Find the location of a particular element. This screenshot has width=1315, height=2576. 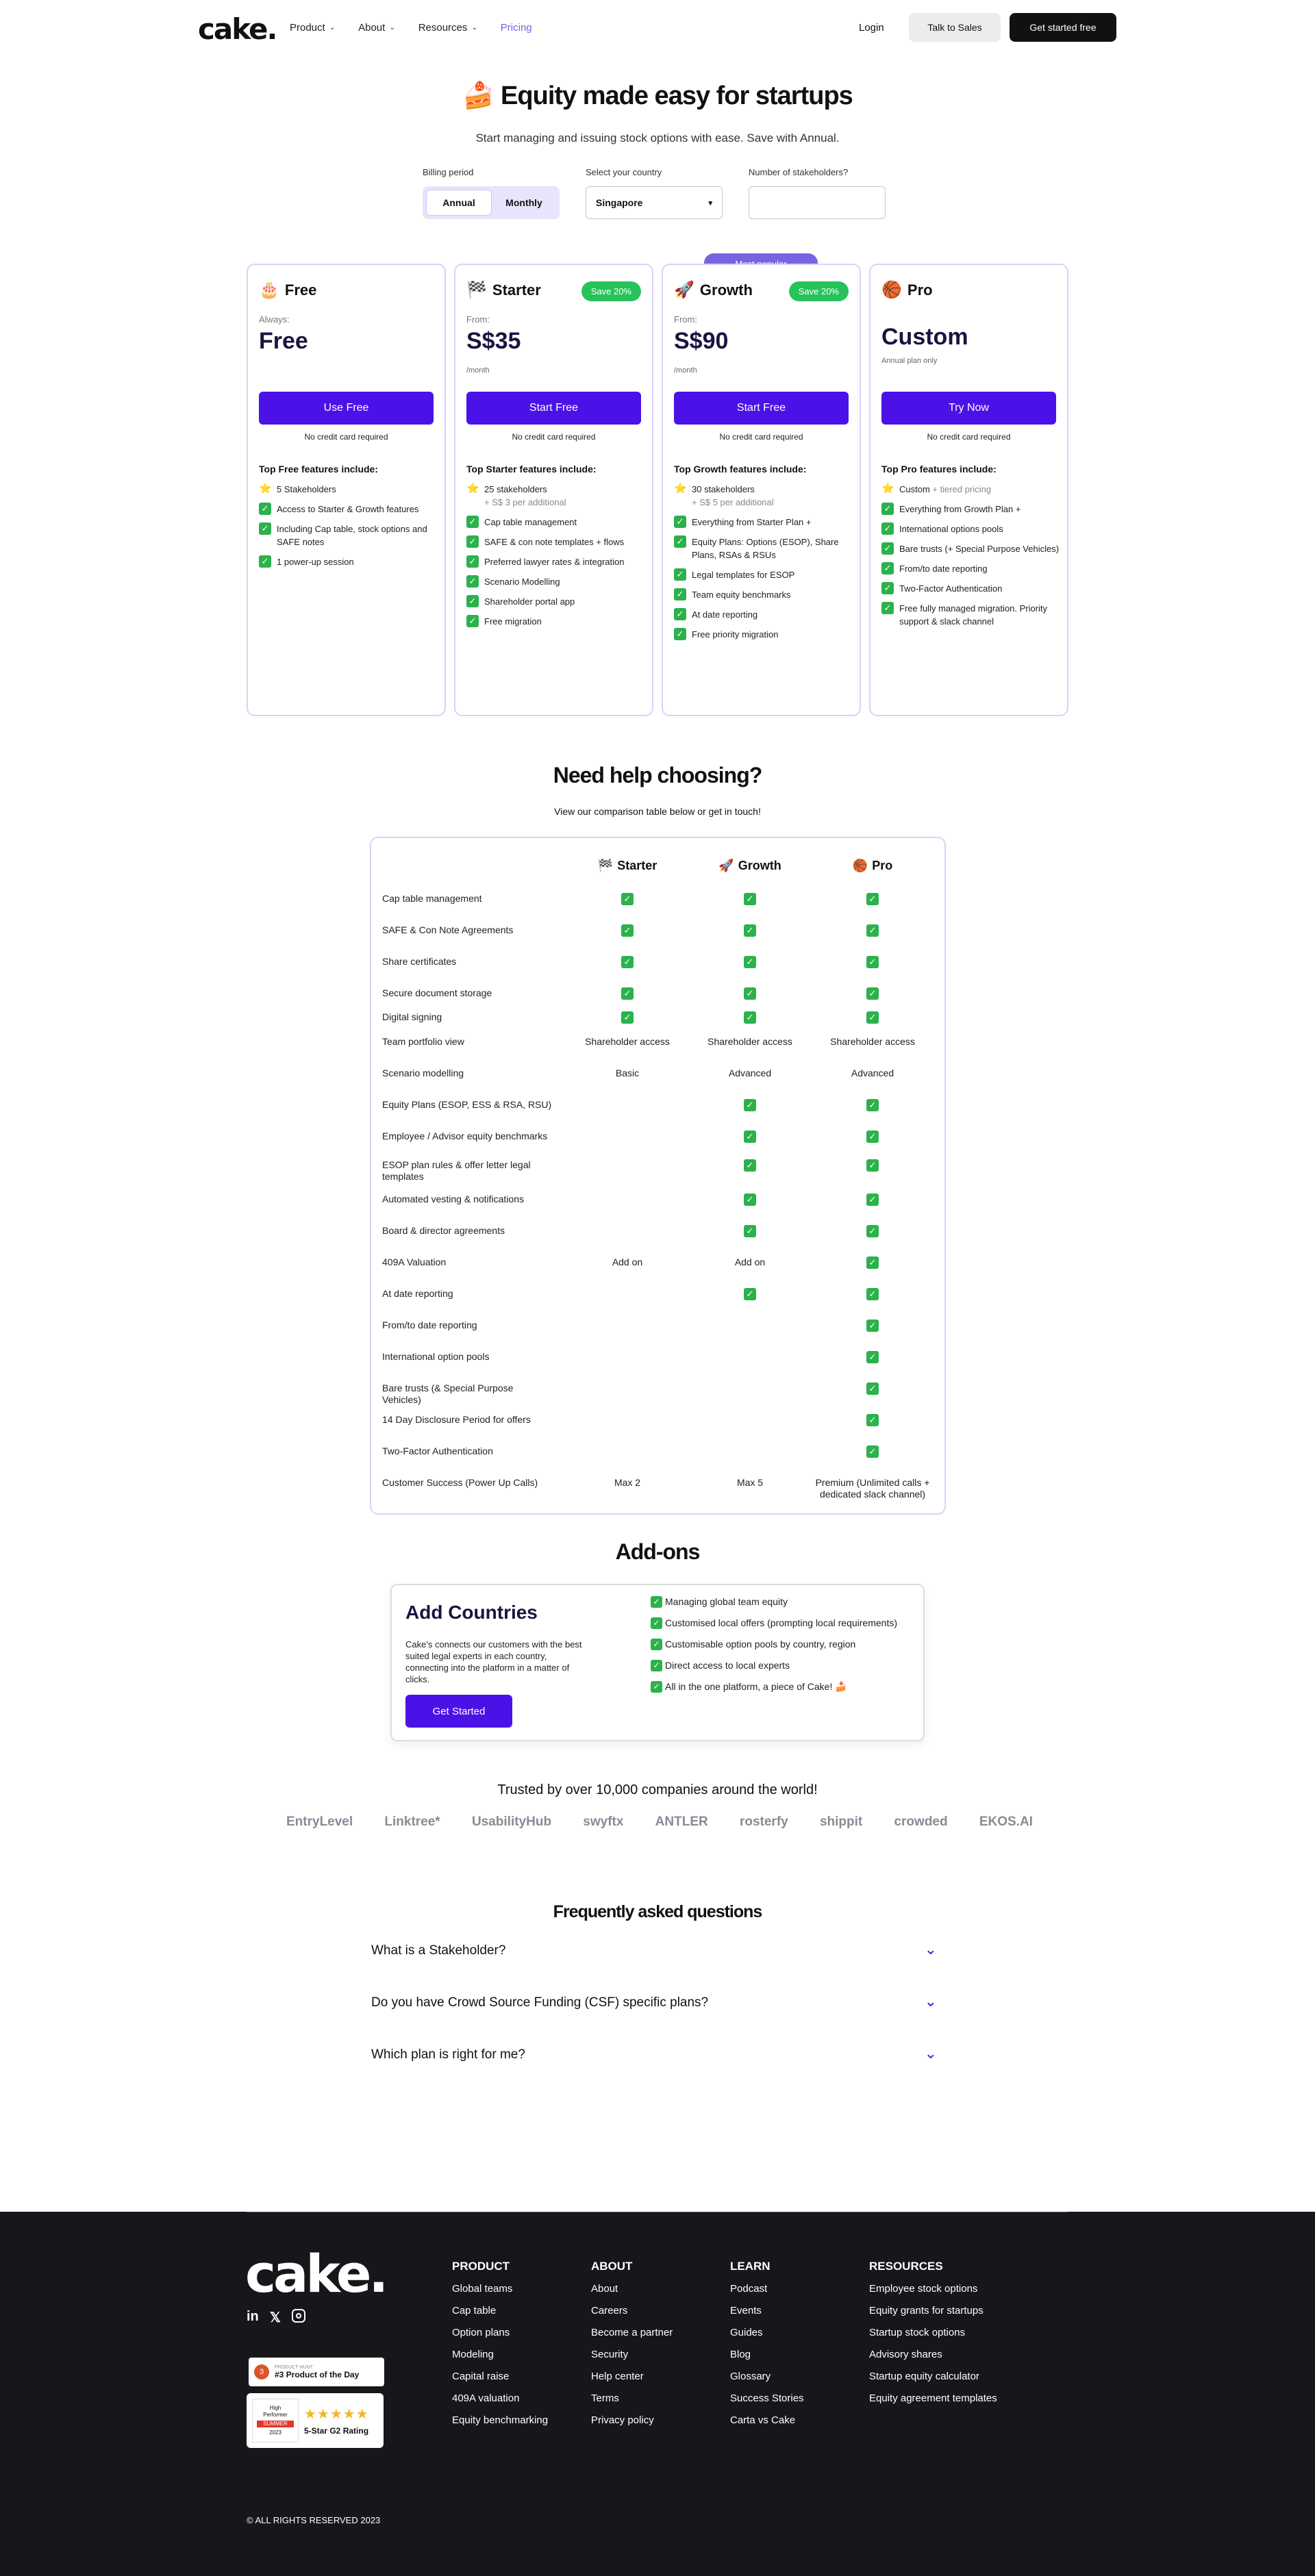

country-select: Singapore ▾ is located at coordinates (654, 203).